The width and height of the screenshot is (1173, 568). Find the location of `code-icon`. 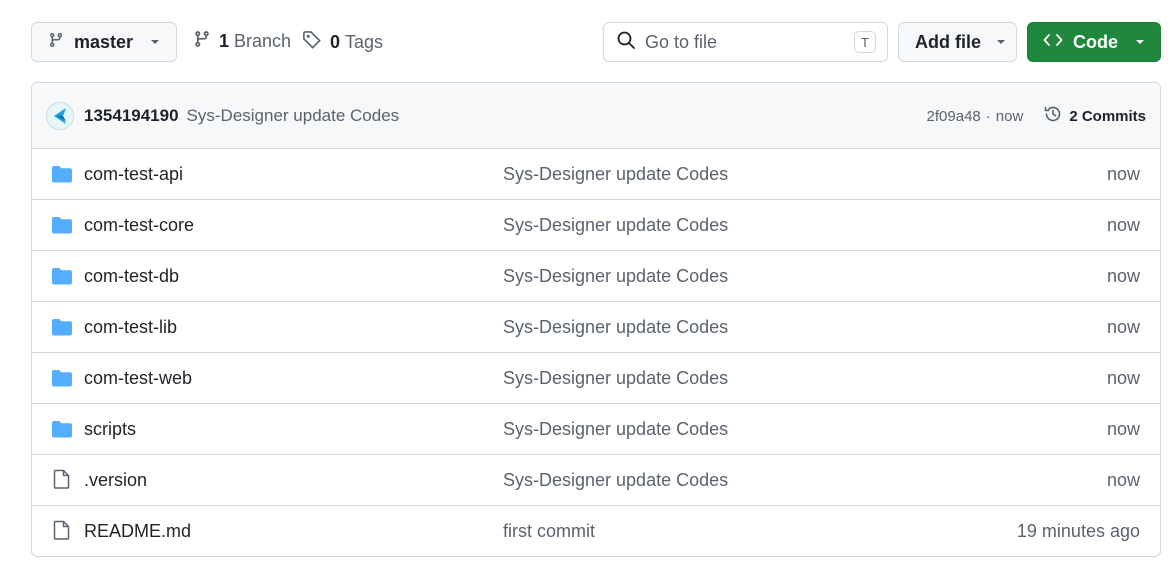

code-icon is located at coordinates (1053, 42).